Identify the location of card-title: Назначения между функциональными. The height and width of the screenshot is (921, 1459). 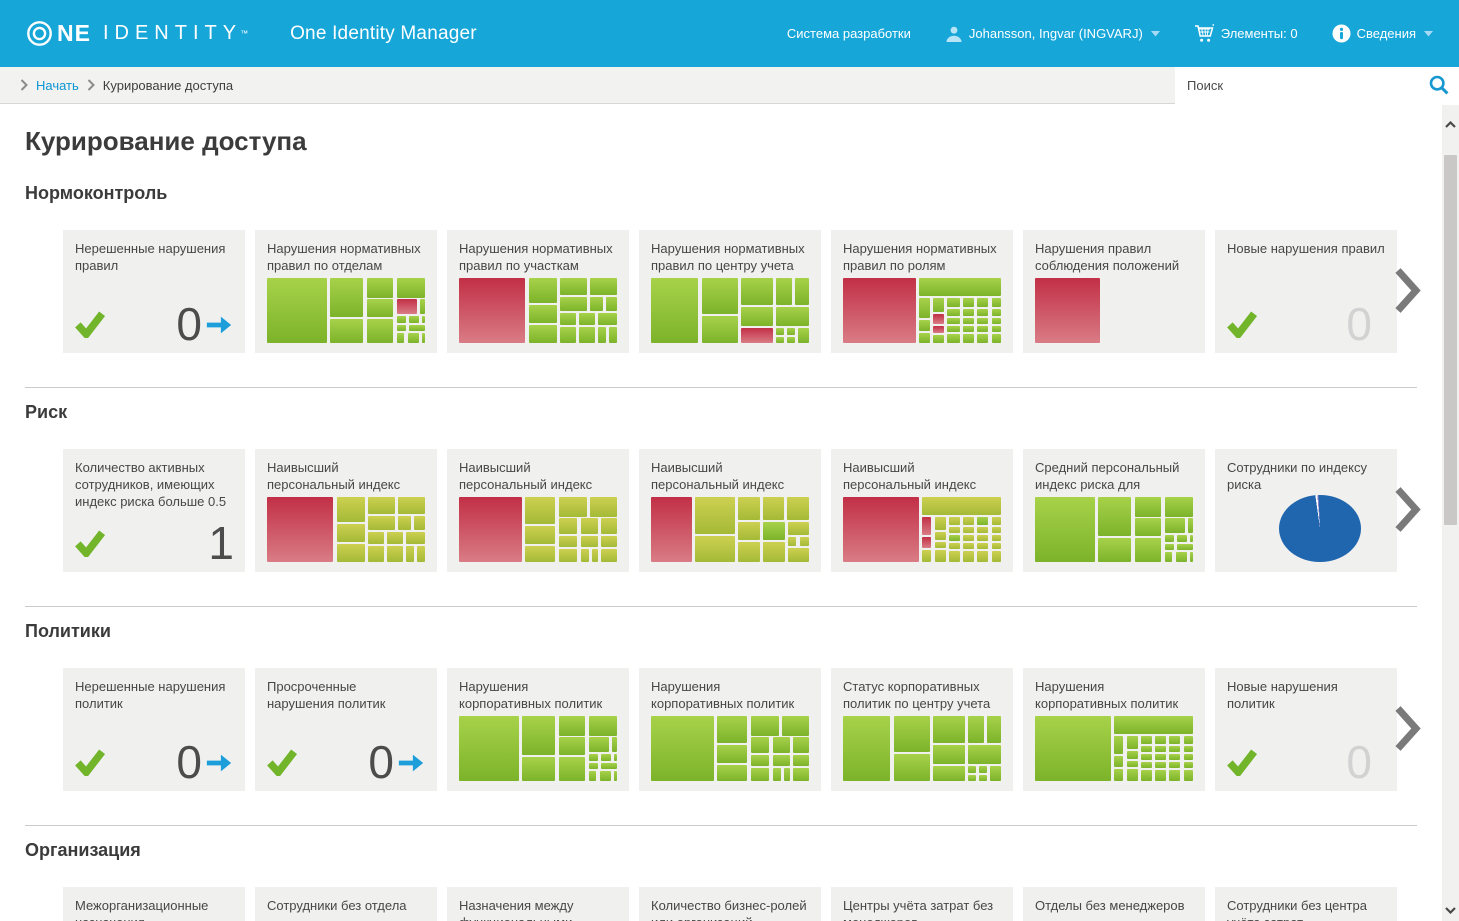
(516, 909).